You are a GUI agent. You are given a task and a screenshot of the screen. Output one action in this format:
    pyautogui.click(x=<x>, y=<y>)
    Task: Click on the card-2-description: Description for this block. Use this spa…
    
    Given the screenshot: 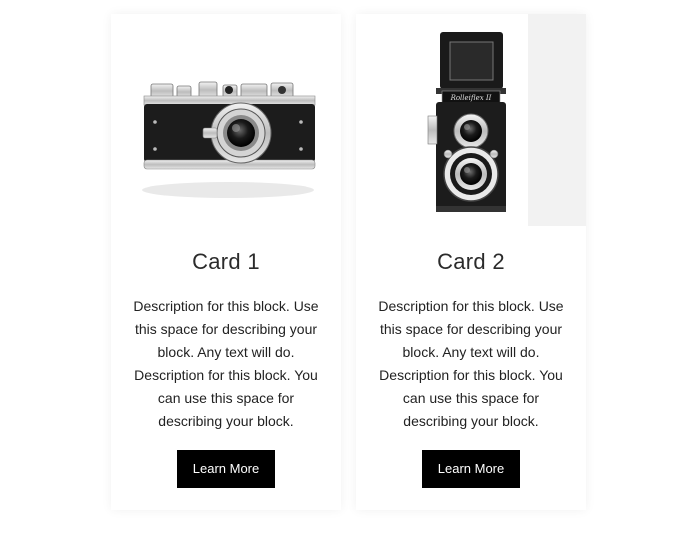 What is the action you would take?
    pyautogui.click(x=471, y=363)
    